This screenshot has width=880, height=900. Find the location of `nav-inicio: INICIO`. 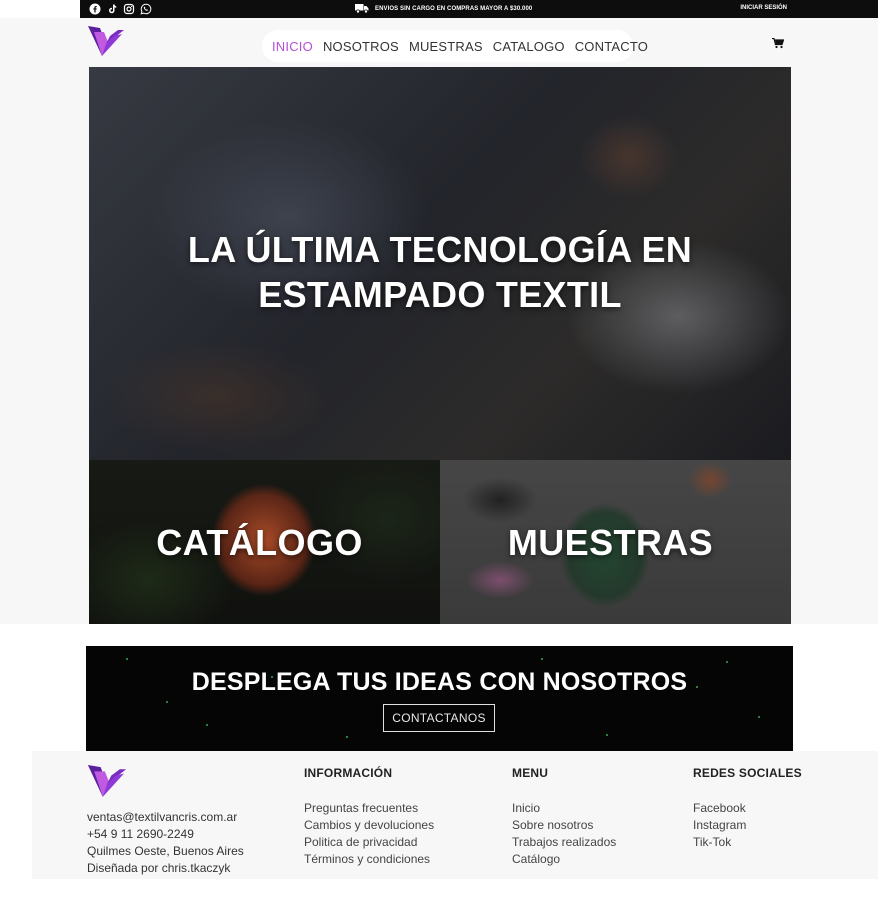

nav-inicio: INICIO is located at coordinates (292, 46).